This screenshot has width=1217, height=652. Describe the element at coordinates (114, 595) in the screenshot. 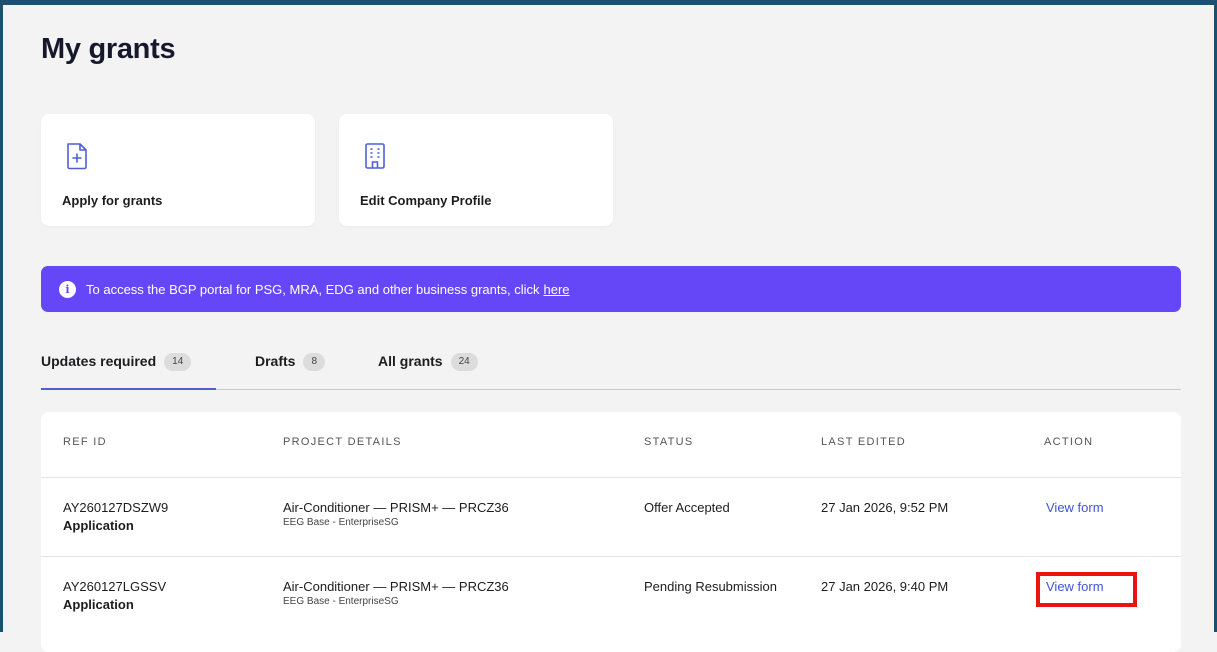

I see `ref-id-cell: AY260127LGSSV Application` at that location.